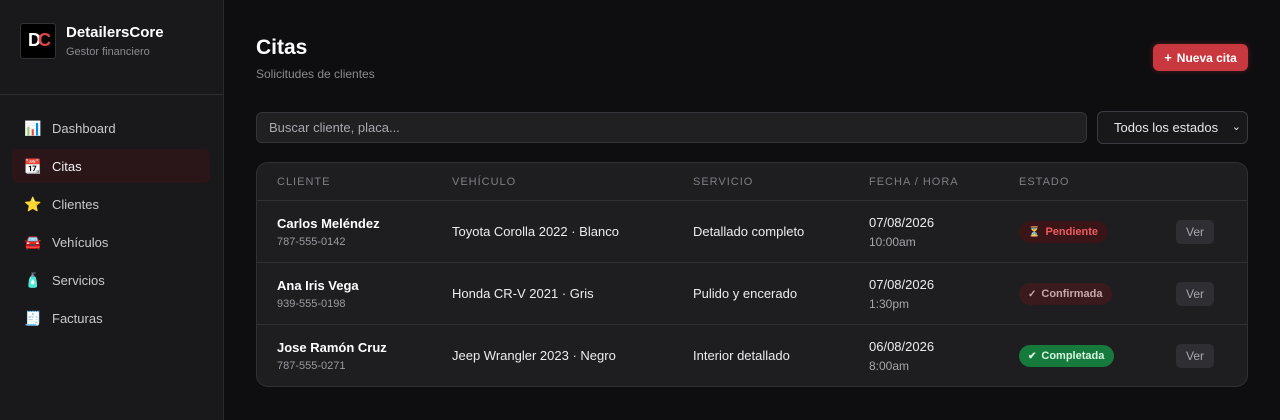 The image size is (1280, 420). What do you see at coordinates (77, 318) in the screenshot?
I see `sidebar-item-label: Facturas` at bounding box center [77, 318].